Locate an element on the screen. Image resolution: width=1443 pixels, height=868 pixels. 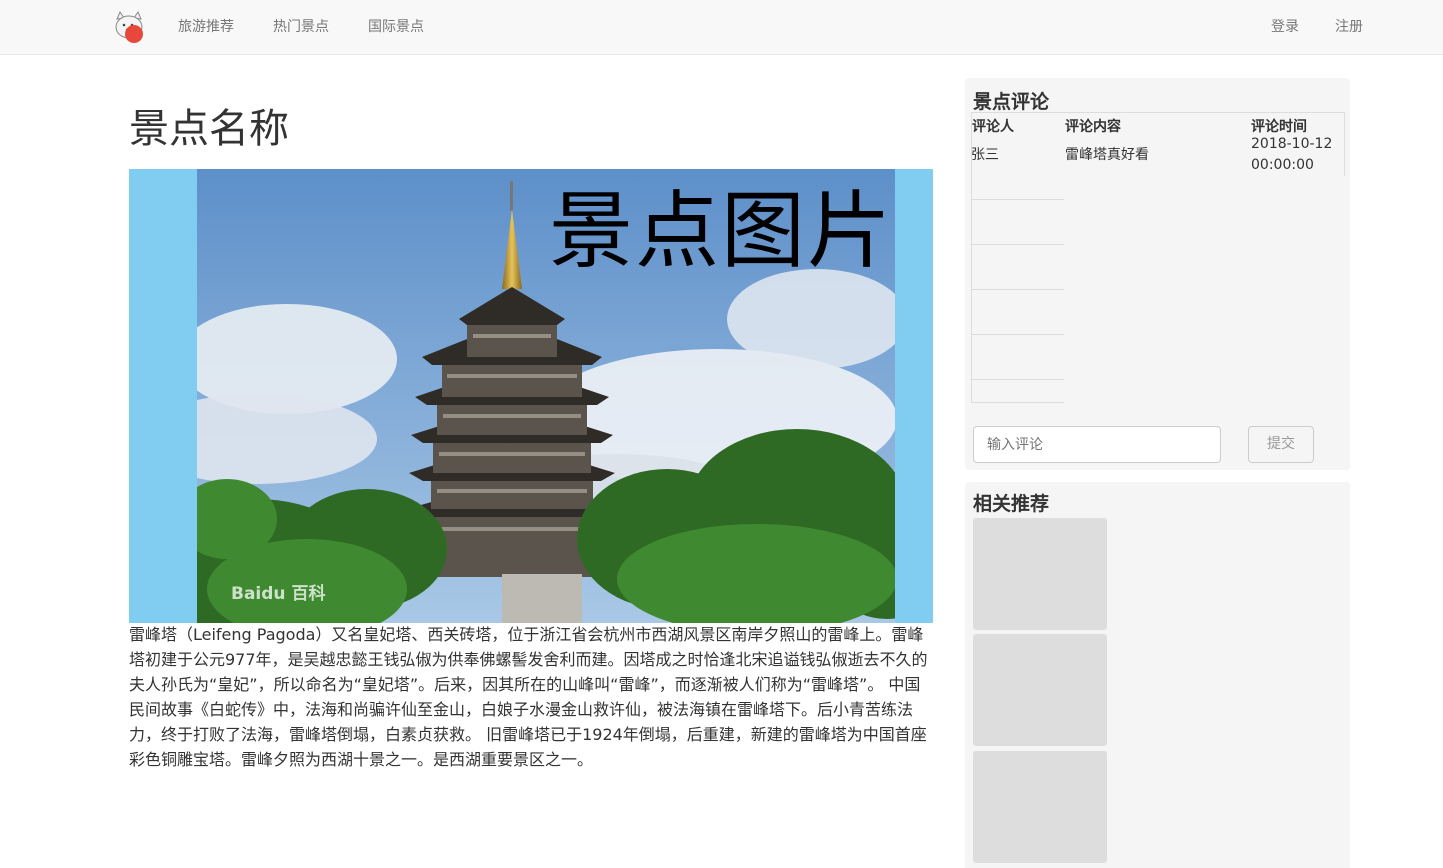
comment-content: 雷峰塔真好看 is located at coordinates (1107, 155).